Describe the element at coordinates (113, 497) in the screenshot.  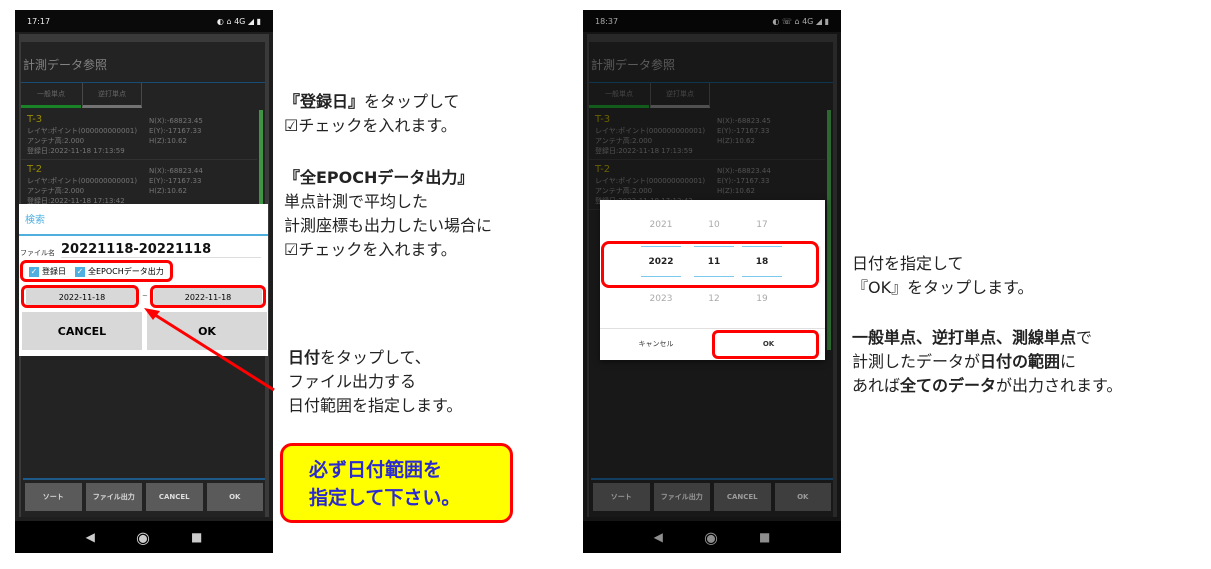
I see `file-output-button: ファイル出力` at that location.